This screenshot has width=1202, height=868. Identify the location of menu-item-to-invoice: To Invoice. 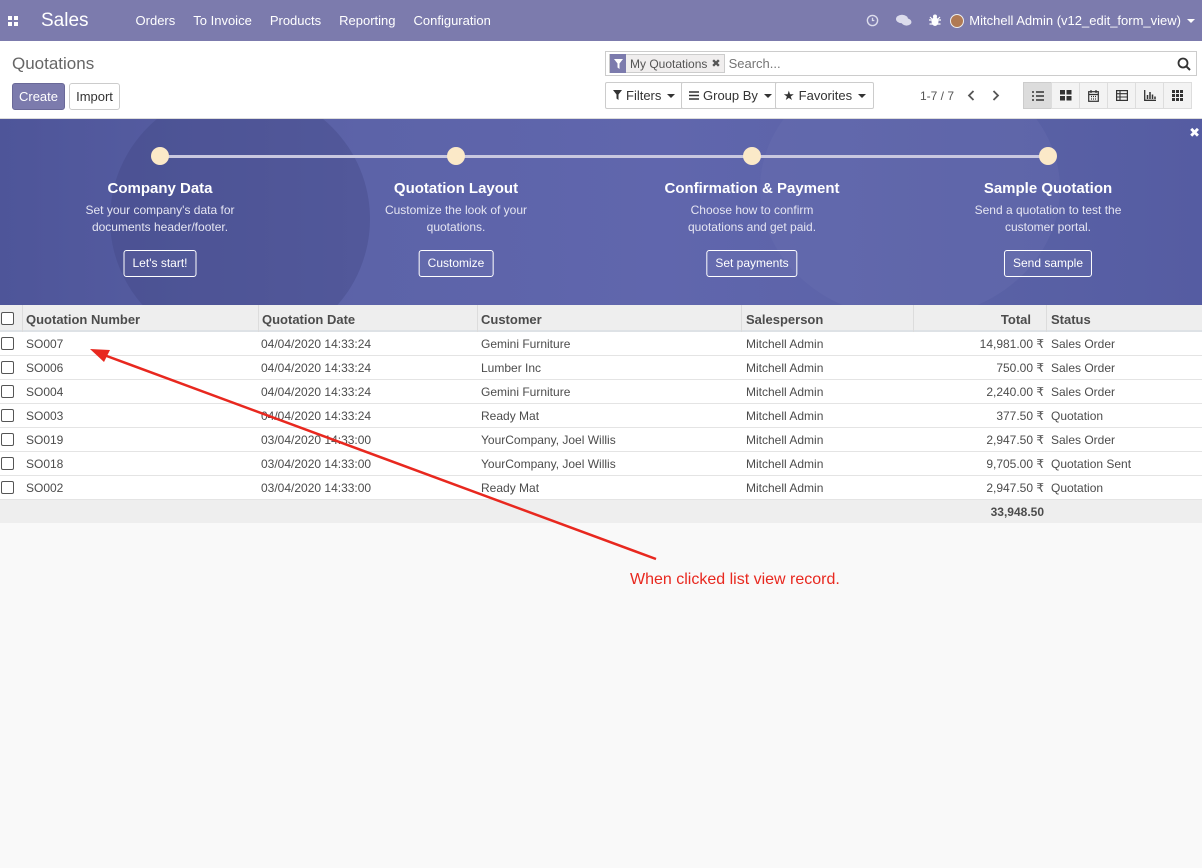
(222, 20).